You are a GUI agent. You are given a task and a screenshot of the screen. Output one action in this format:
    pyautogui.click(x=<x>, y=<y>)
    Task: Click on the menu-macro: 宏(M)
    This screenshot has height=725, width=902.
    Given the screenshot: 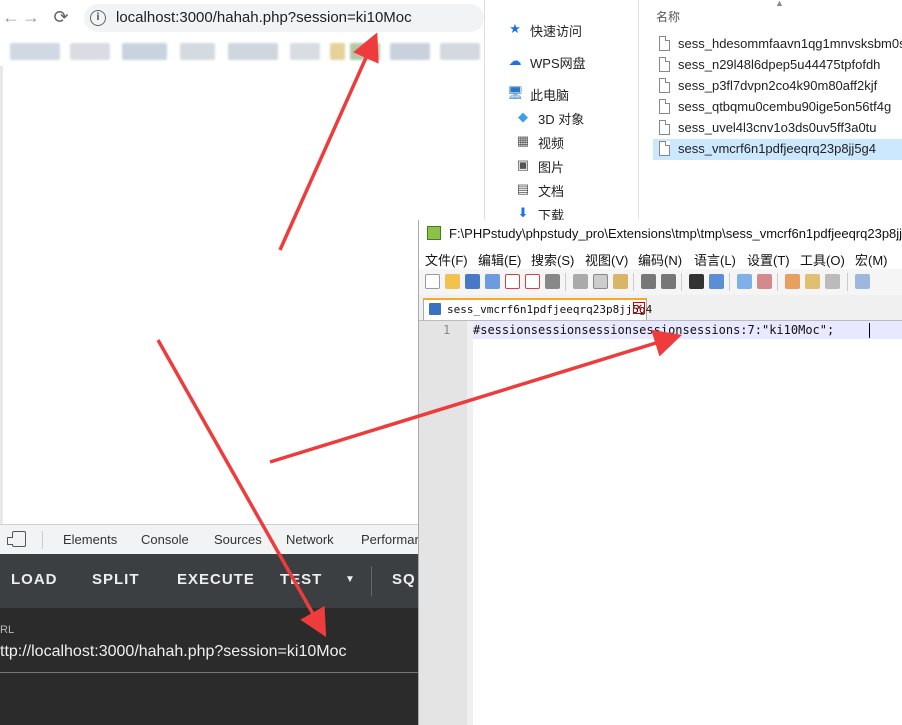 What is the action you would take?
    pyautogui.click(x=871, y=259)
    